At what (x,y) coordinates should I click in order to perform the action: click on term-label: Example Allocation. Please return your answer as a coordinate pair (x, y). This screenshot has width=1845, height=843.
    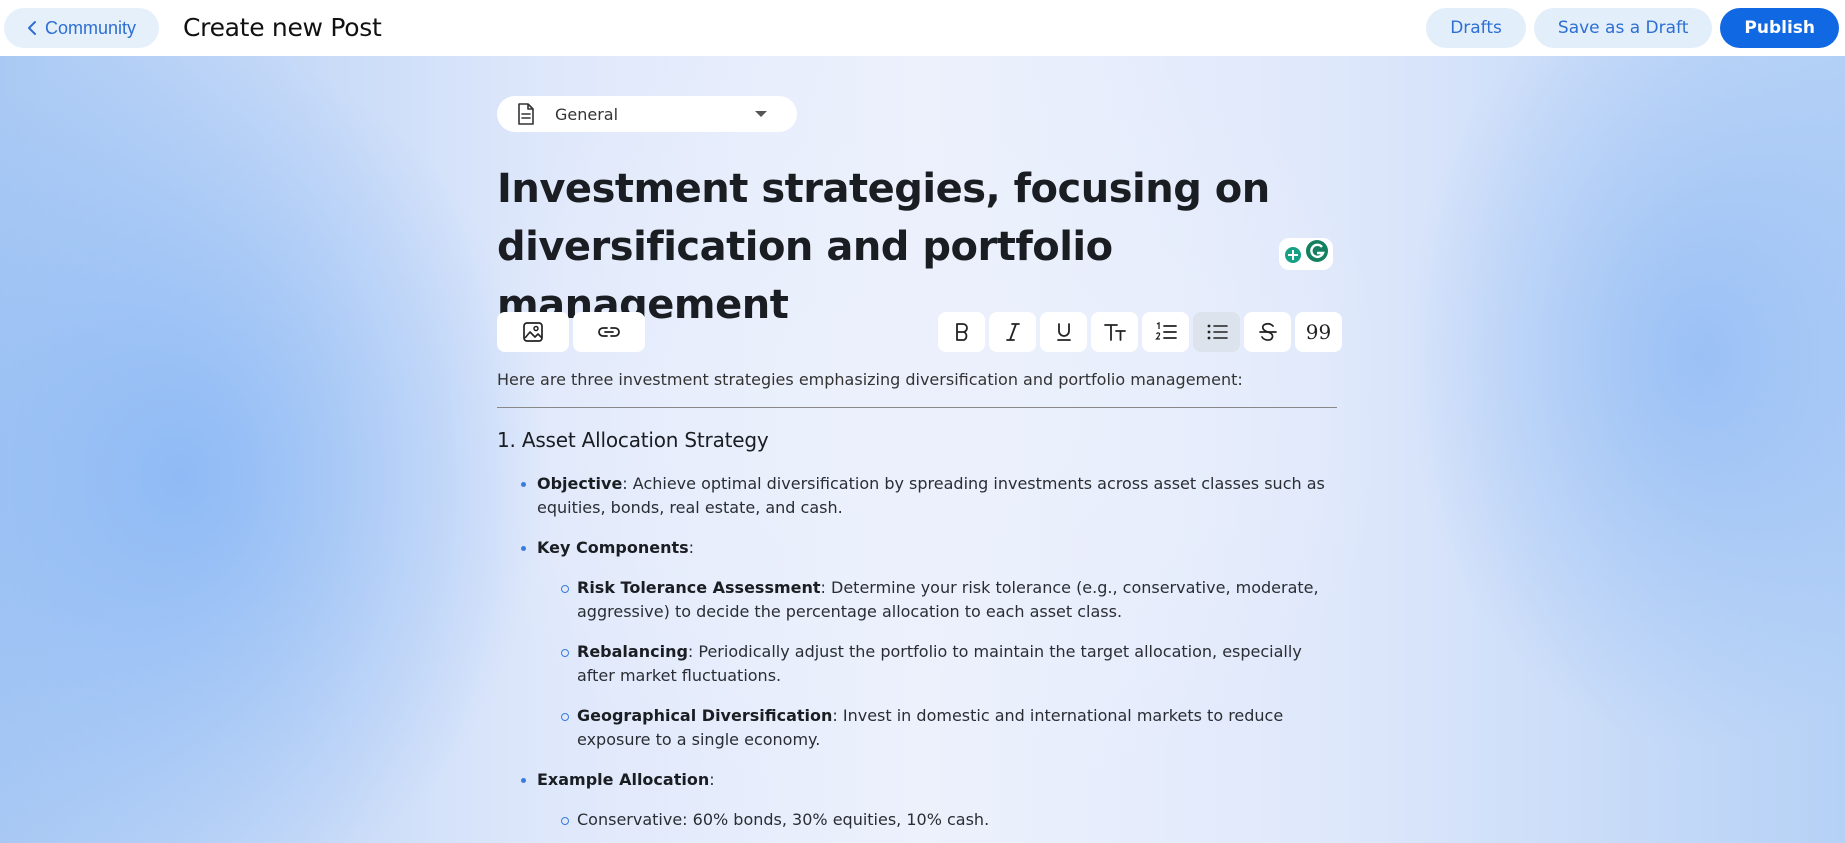
    Looking at the image, I should click on (623, 779).